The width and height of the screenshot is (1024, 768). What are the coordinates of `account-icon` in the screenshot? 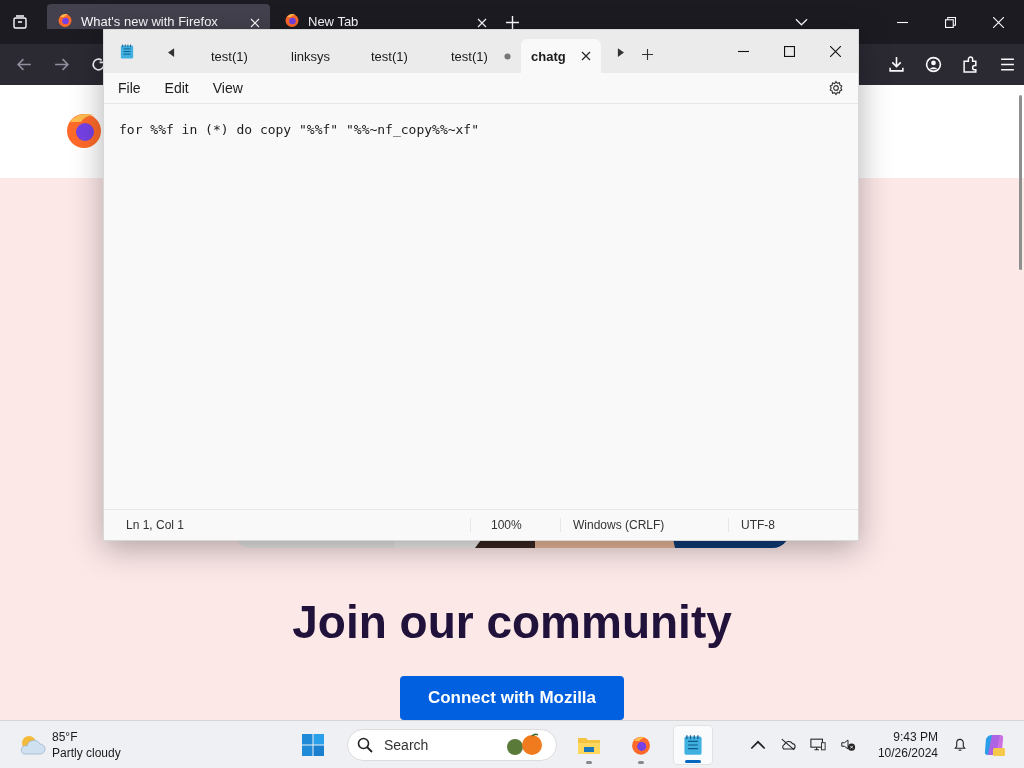 It's located at (933, 64).